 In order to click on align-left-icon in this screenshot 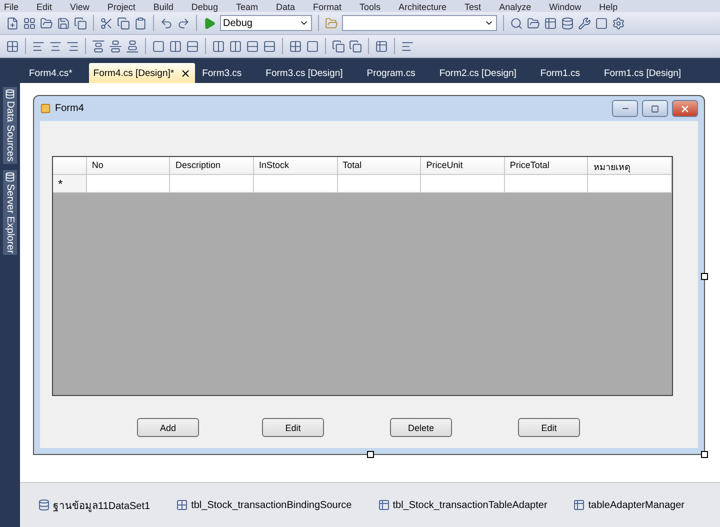, I will do `click(38, 46)`.